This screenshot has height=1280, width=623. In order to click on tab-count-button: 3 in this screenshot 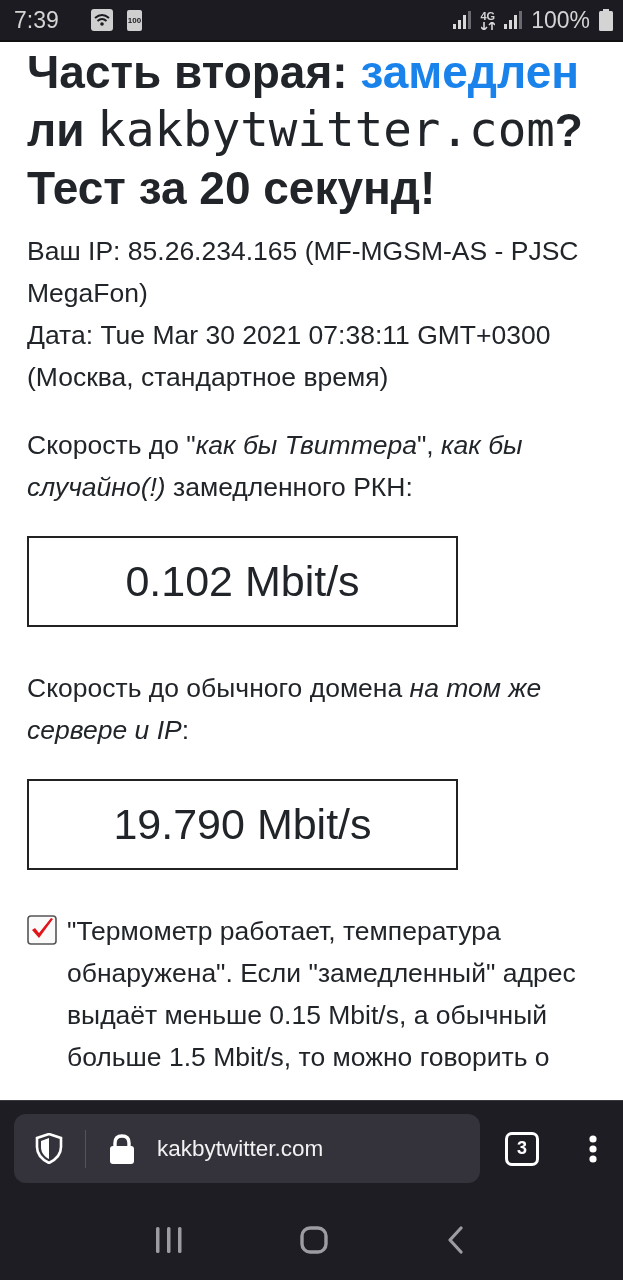, I will do `click(522, 1148)`.